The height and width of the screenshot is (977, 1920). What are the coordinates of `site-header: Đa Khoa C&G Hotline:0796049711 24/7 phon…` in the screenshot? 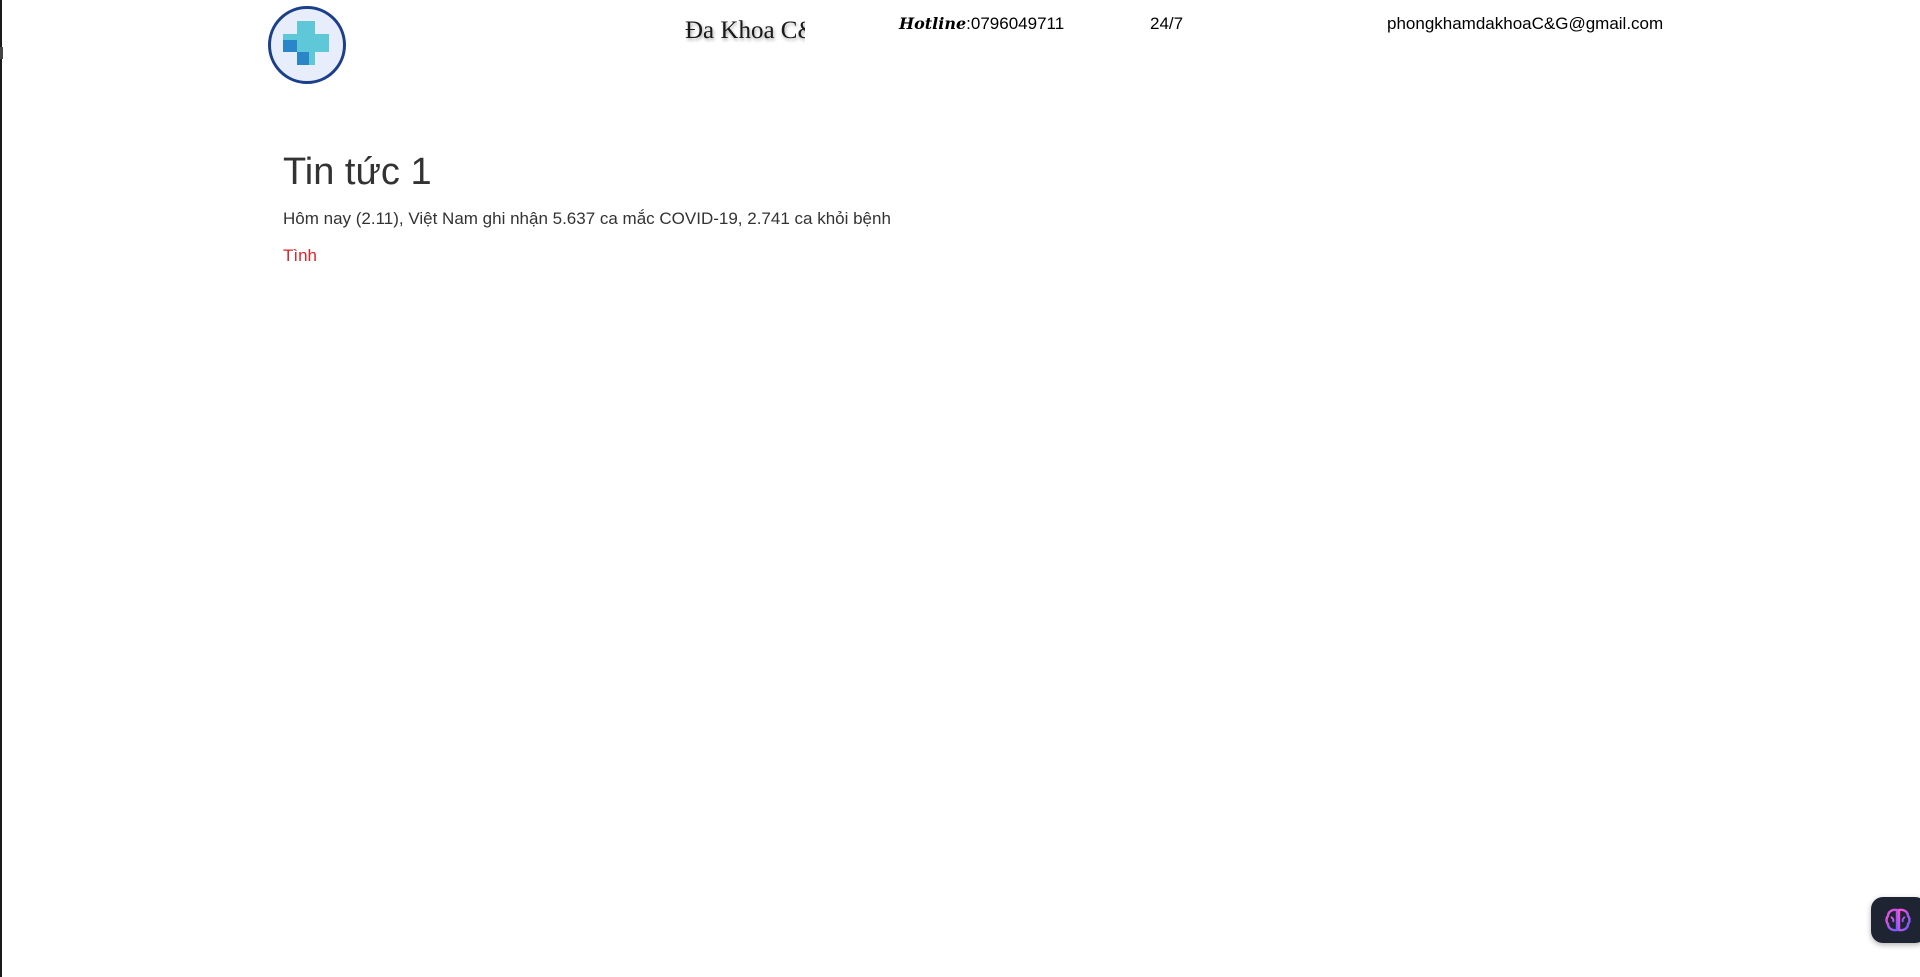 It's located at (960, 46).